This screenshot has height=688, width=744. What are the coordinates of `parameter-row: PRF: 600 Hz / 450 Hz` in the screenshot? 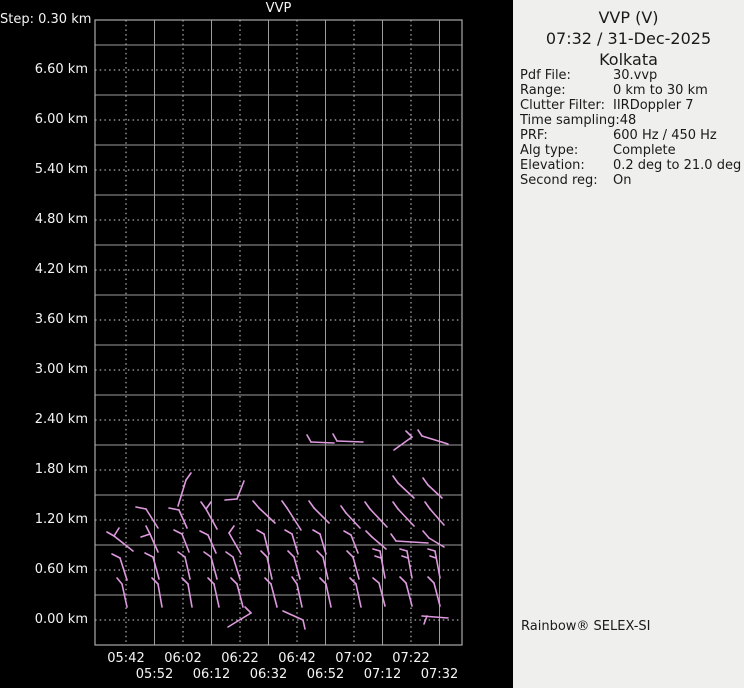 It's located at (631, 135).